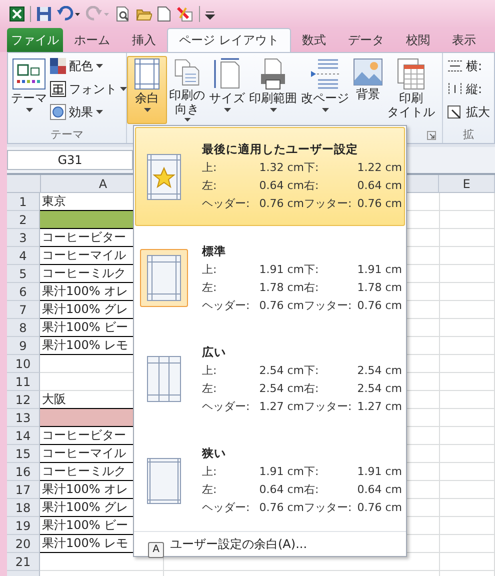 This screenshot has width=495, height=576. What do you see at coordinates (35, 40) in the screenshot?
I see `file-tab: ファイル` at bounding box center [35, 40].